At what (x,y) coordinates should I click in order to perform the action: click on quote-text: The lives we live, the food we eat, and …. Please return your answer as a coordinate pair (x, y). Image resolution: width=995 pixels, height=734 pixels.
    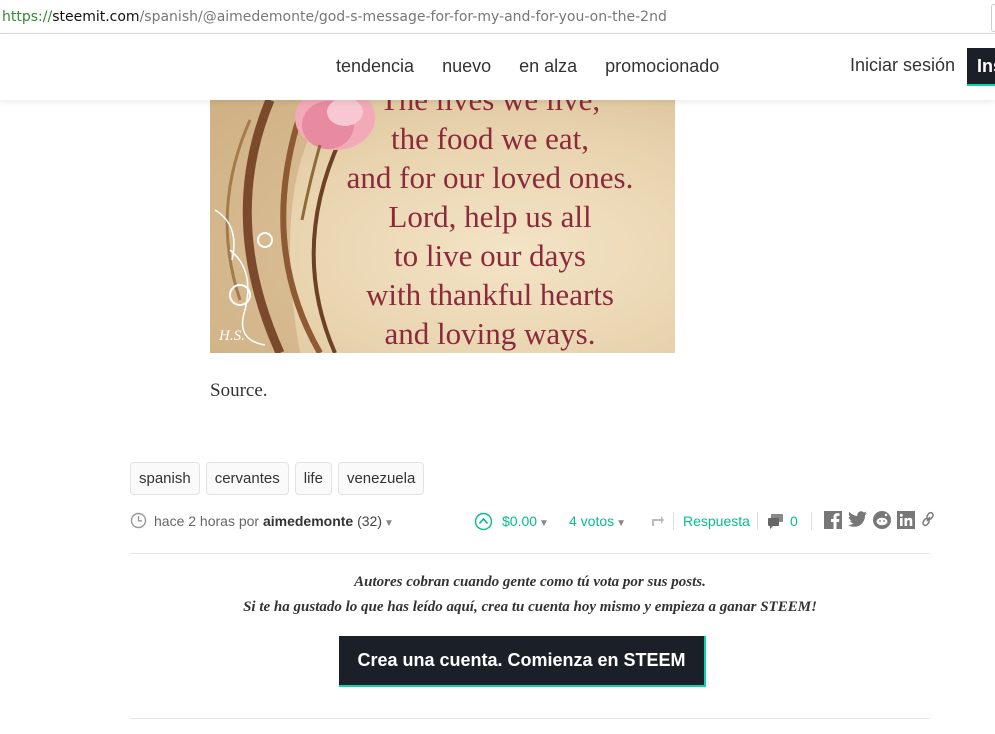
    Looking at the image, I should click on (490, 226).